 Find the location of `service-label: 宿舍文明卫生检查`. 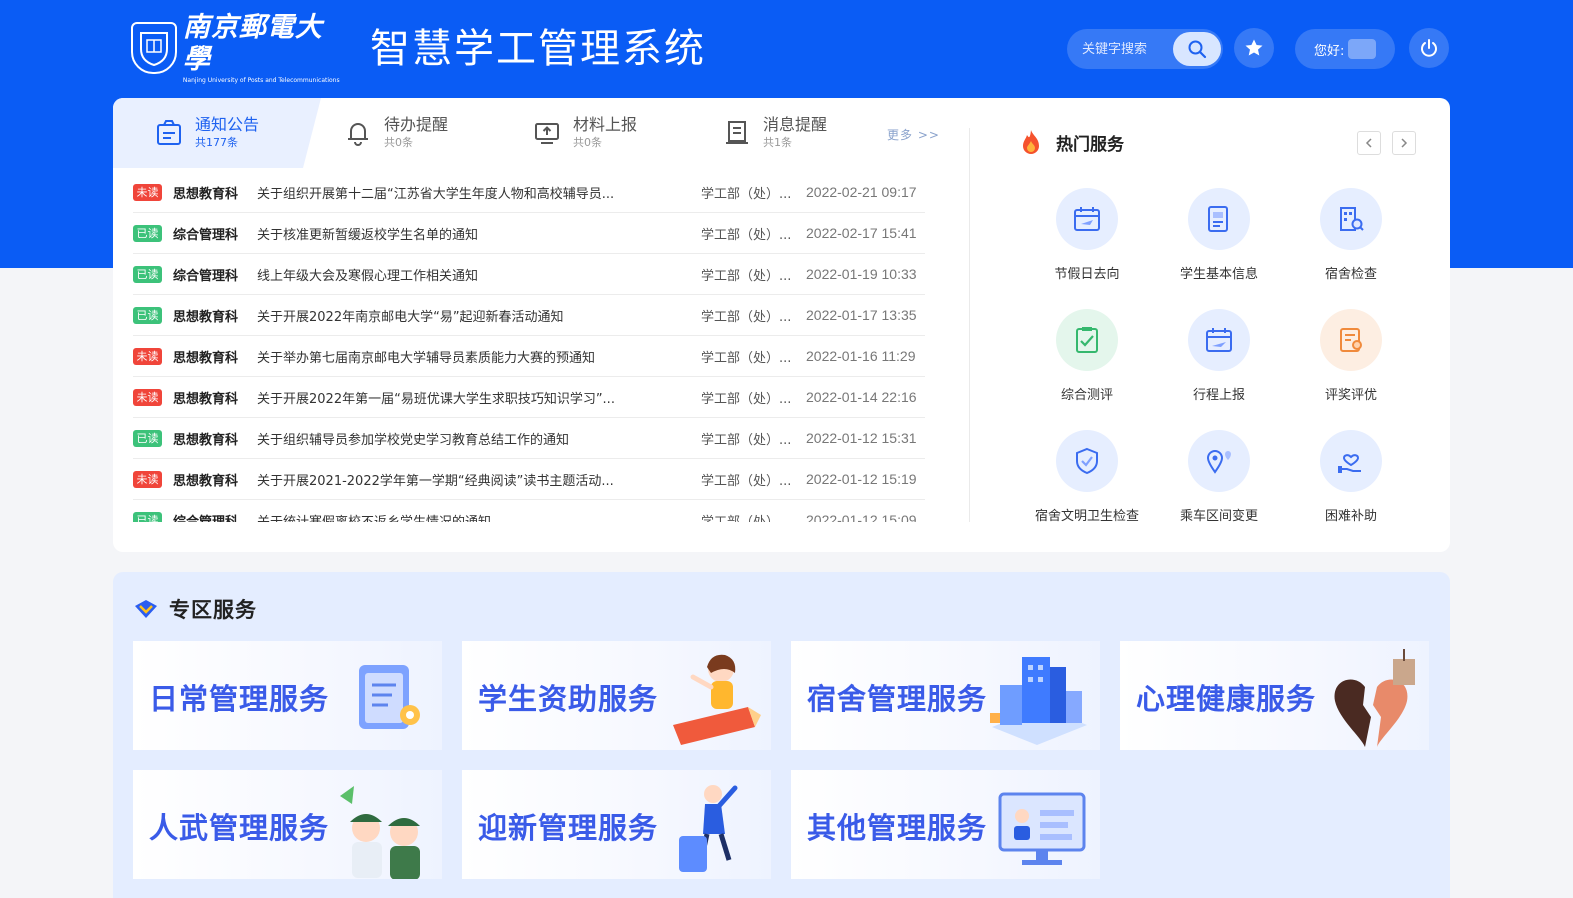

service-label: 宿舍文明卫生检查 is located at coordinates (1086, 516).